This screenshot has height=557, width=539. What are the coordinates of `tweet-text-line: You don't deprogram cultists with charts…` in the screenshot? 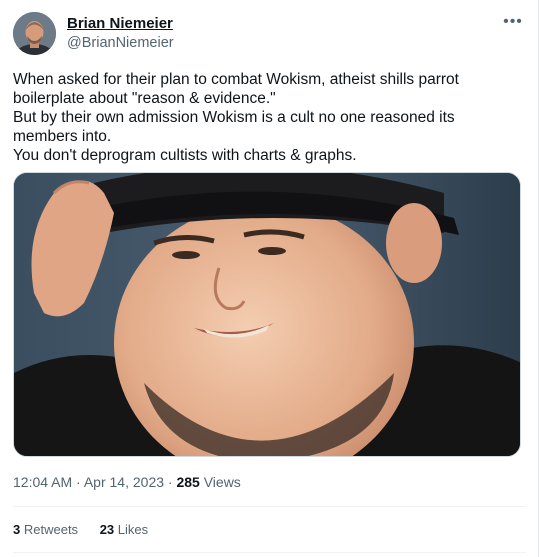 It's located at (185, 155).